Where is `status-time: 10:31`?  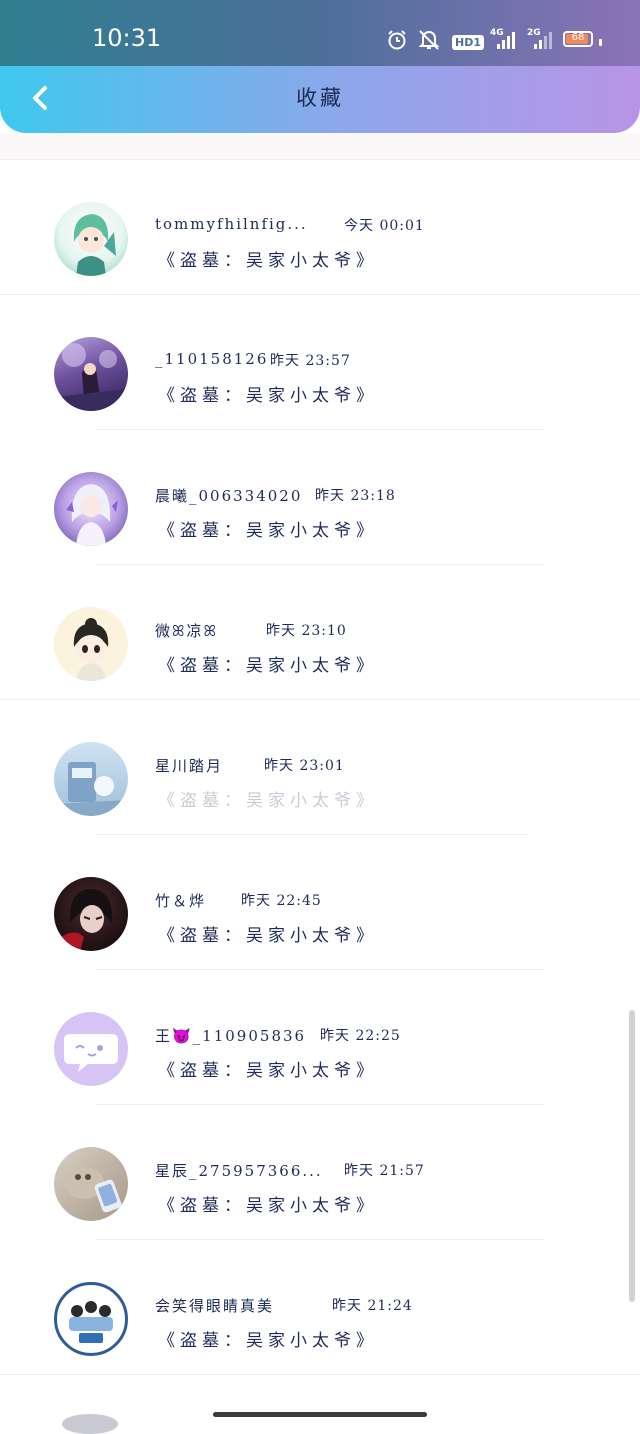
status-time: 10:31 is located at coordinates (127, 38).